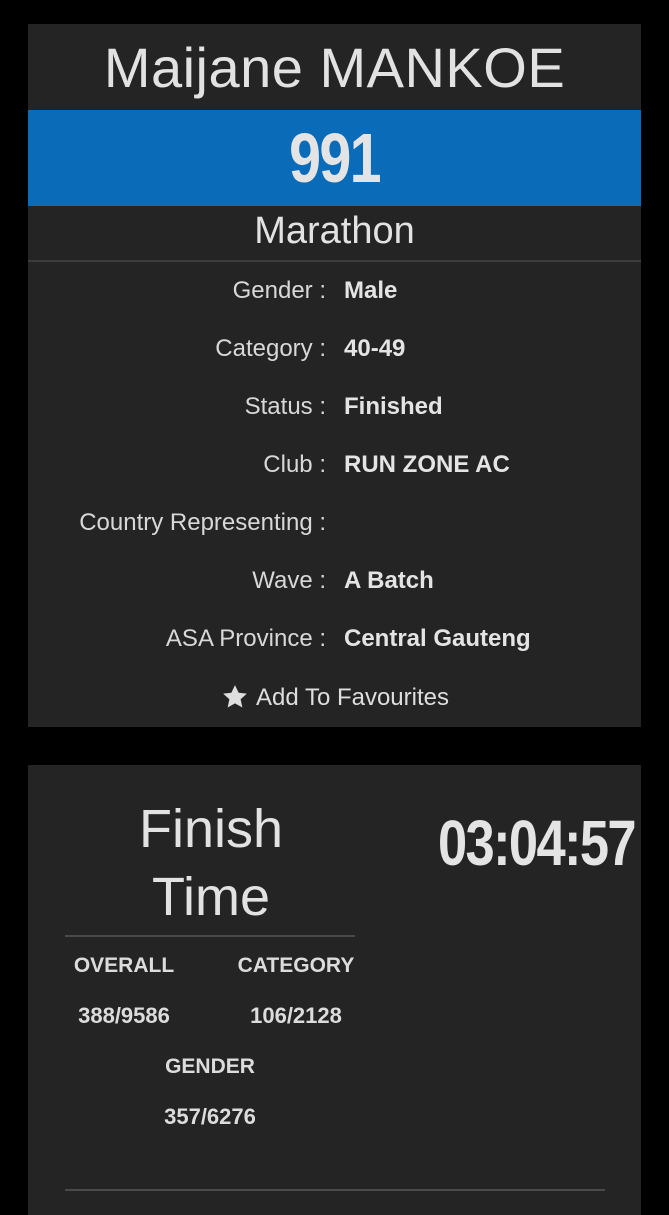 This screenshot has width=669, height=1215. Describe the element at coordinates (124, 1015) in the screenshot. I see `overall-value: 388/9586` at that location.